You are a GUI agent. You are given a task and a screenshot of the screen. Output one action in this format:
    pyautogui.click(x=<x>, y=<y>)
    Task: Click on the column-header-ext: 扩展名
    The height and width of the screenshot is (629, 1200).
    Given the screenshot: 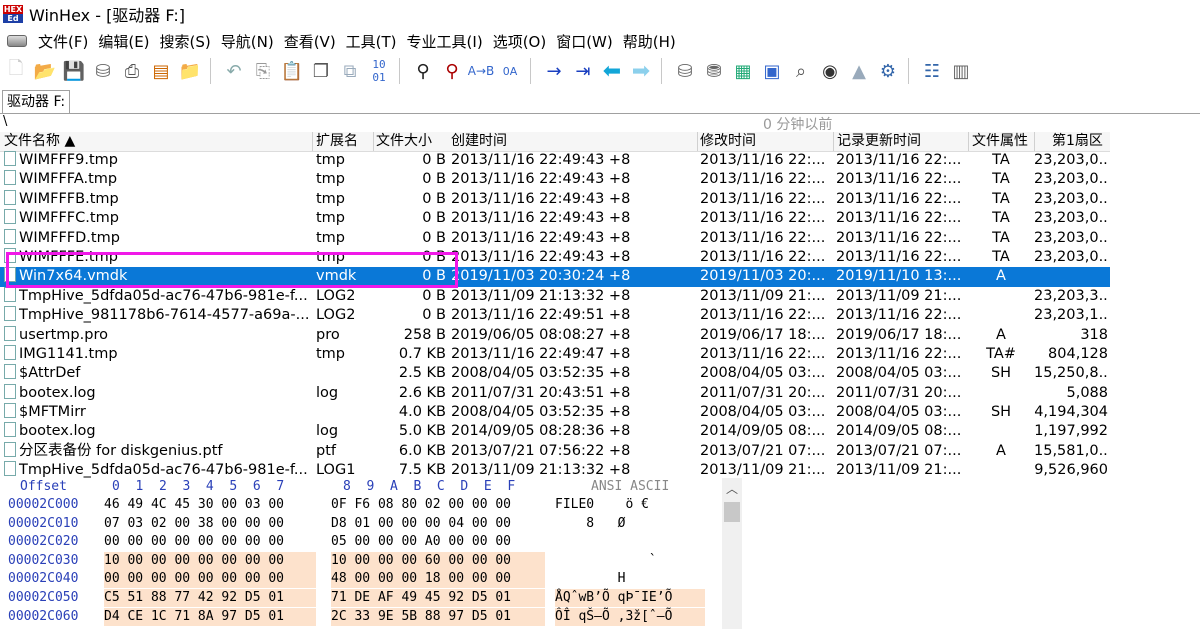 What is the action you would take?
    pyautogui.click(x=337, y=141)
    